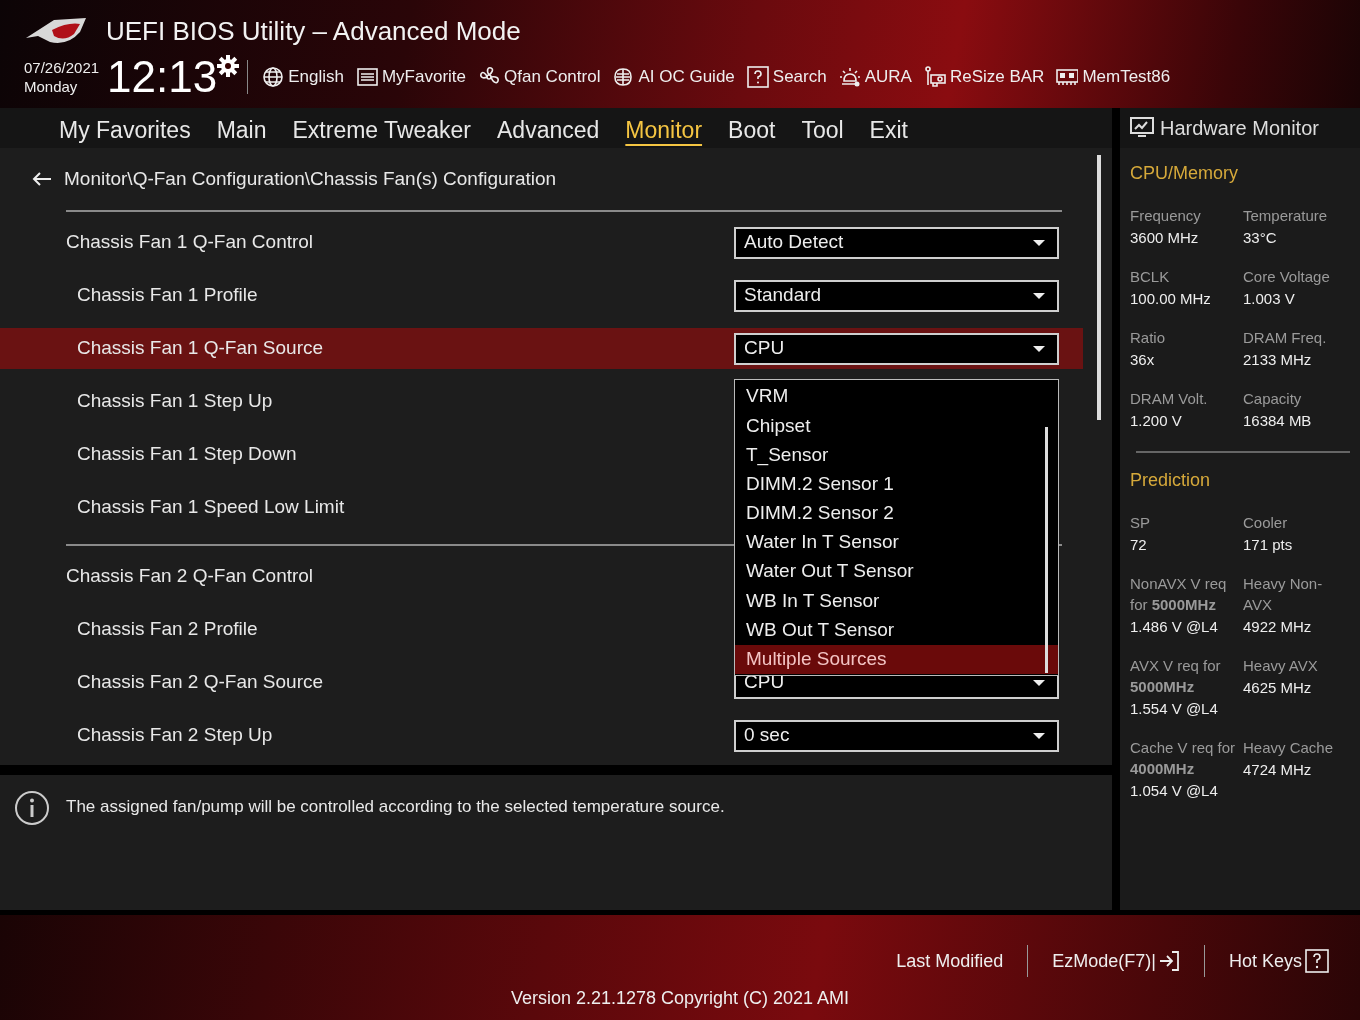 The height and width of the screenshot is (1020, 1360). What do you see at coordinates (1179, 594) in the screenshot?
I see `reading-label: NonAVX V req for 5000MHz` at bounding box center [1179, 594].